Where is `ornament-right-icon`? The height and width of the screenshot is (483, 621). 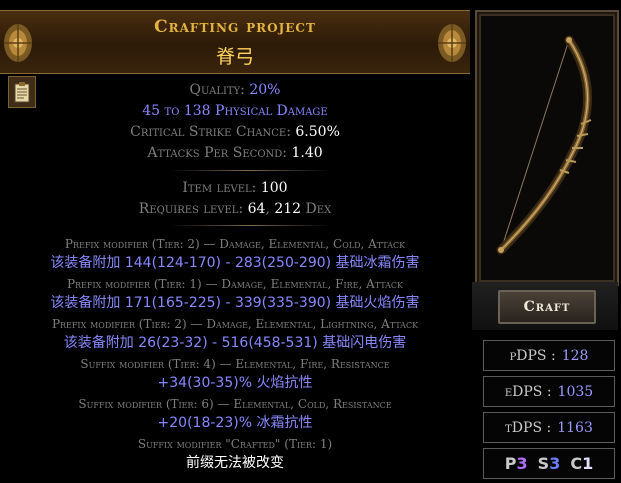
ornament-right-icon is located at coordinates (452, 43).